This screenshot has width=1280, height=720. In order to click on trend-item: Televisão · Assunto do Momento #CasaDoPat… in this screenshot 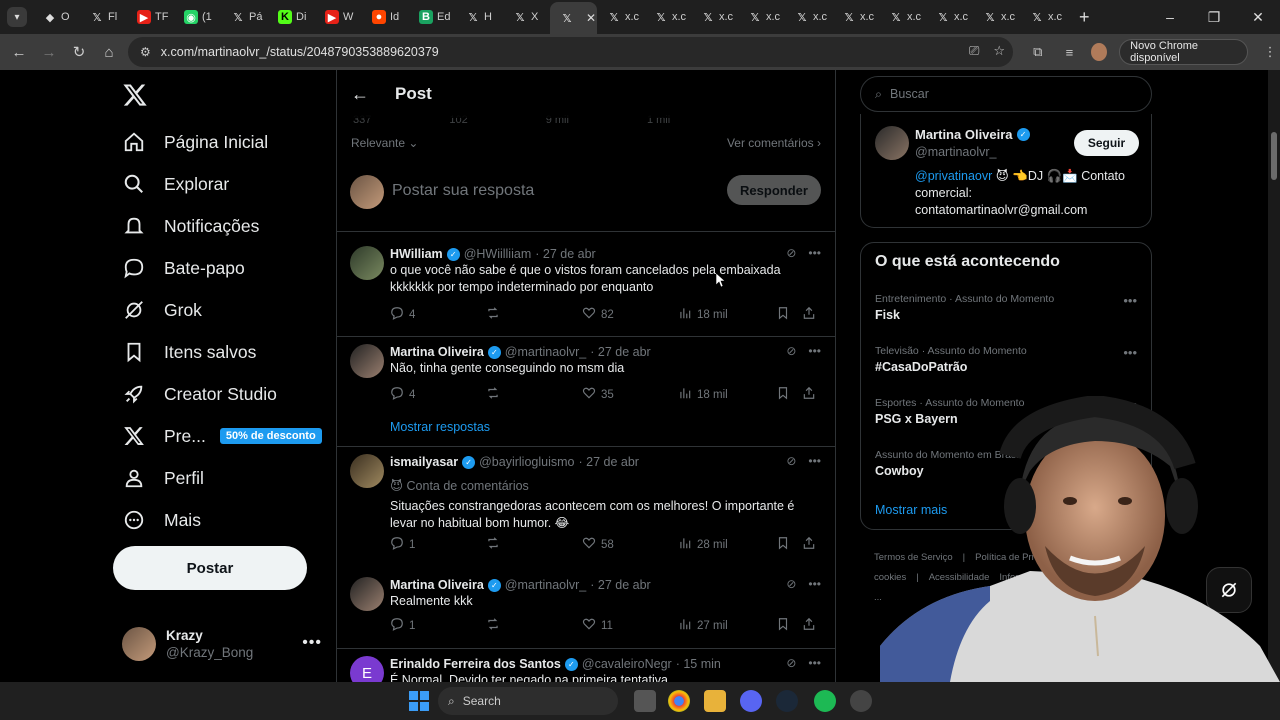, I will do `click(1006, 359)`.